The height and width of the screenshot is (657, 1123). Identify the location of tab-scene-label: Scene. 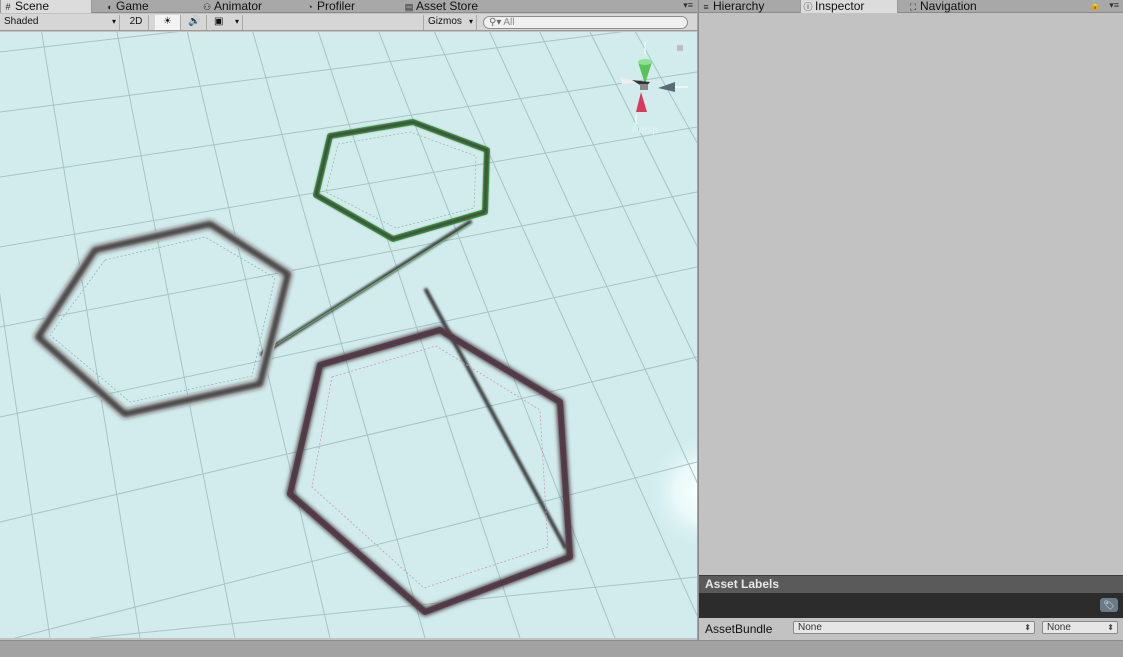
(32, 6).